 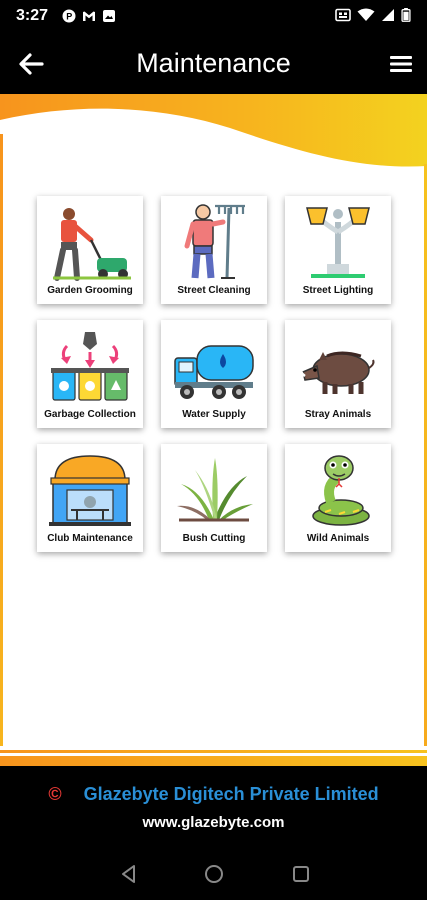 I want to click on menu-button, so click(x=401, y=64).